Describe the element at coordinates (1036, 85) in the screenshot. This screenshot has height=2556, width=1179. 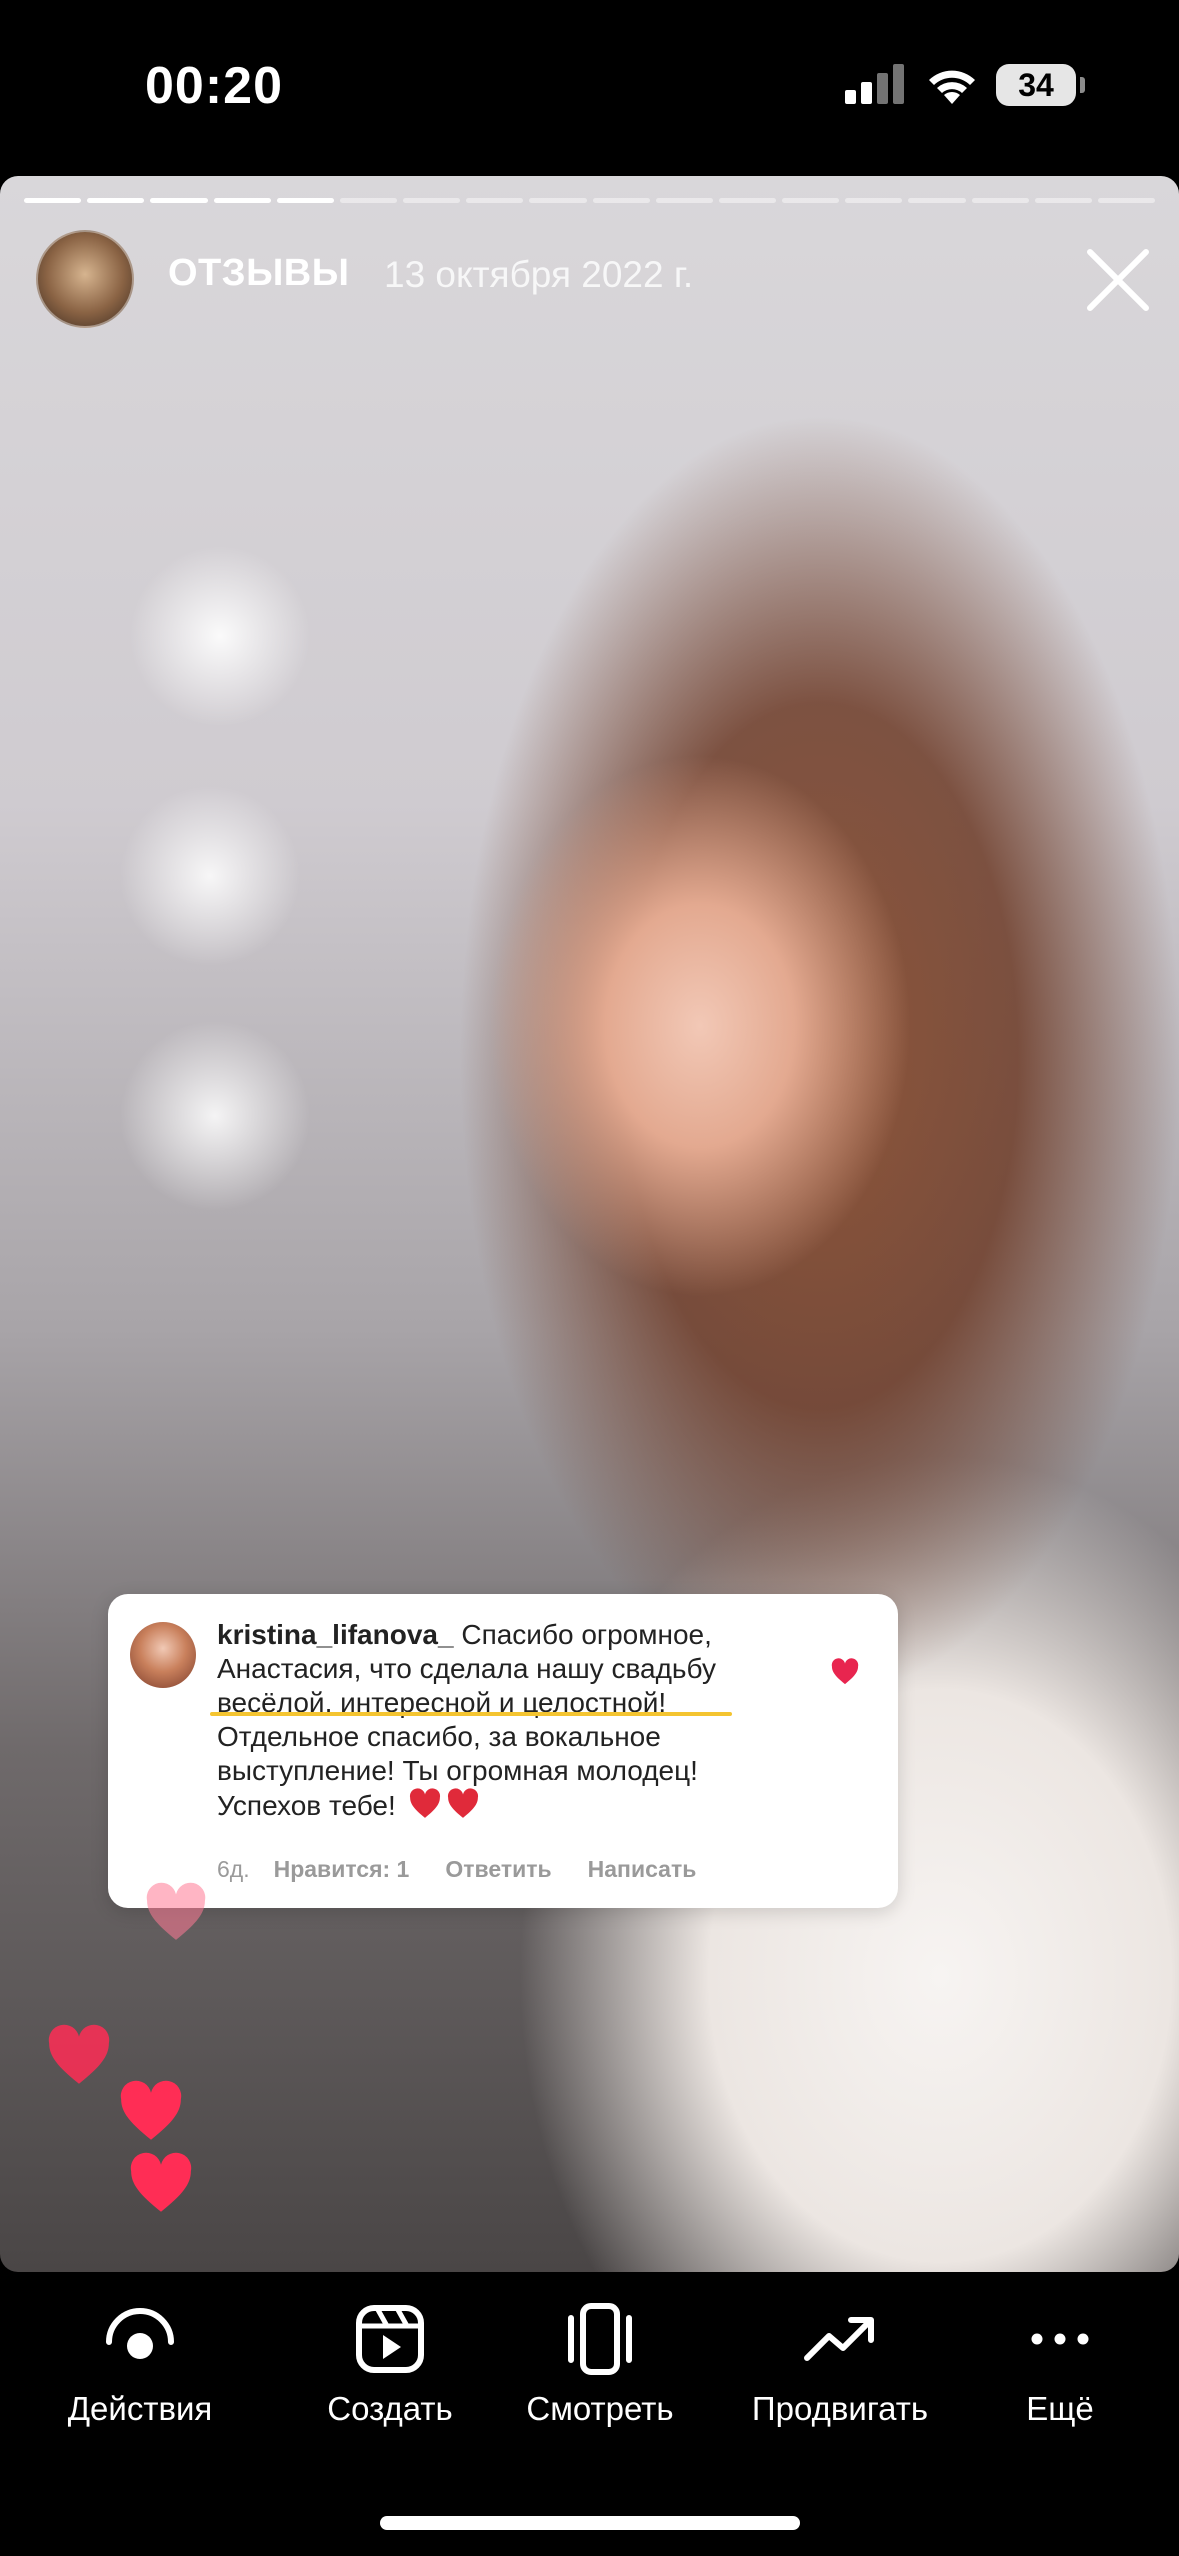
I see `battery-icon: 34` at that location.